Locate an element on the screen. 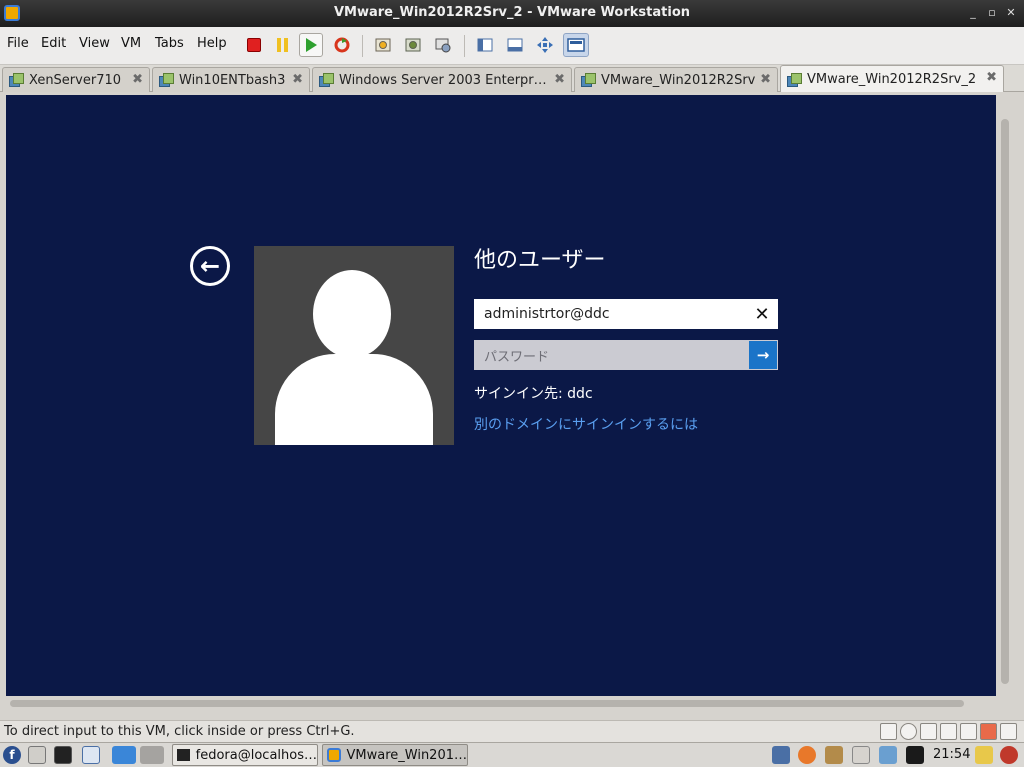 Image resolution: width=1024 pixels, height=767 pixels. network-icon is located at coordinates (928, 731).